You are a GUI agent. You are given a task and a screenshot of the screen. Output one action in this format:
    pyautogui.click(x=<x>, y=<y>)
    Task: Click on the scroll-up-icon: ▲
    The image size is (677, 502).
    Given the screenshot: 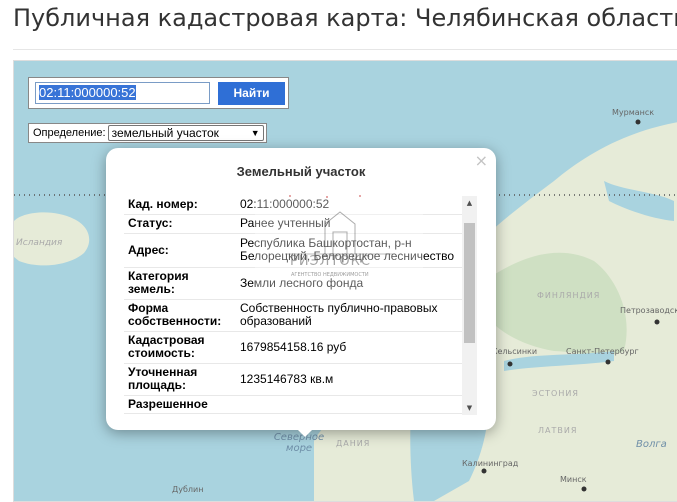 What is the action you would take?
    pyautogui.click(x=469, y=203)
    